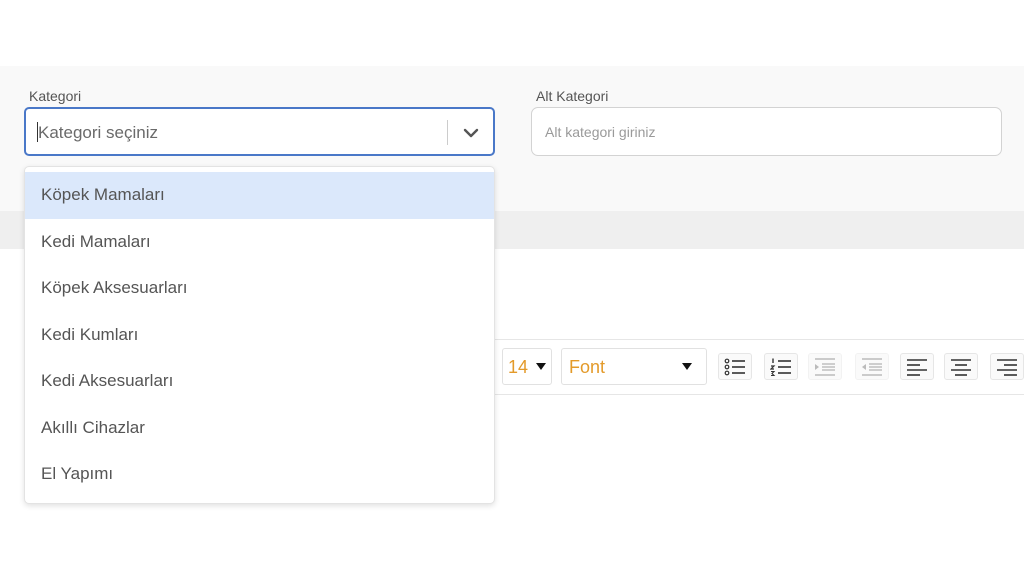  What do you see at coordinates (572, 96) in the screenshot?
I see `subcategory-label: Alt Kategori` at bounding box center [572, 96].